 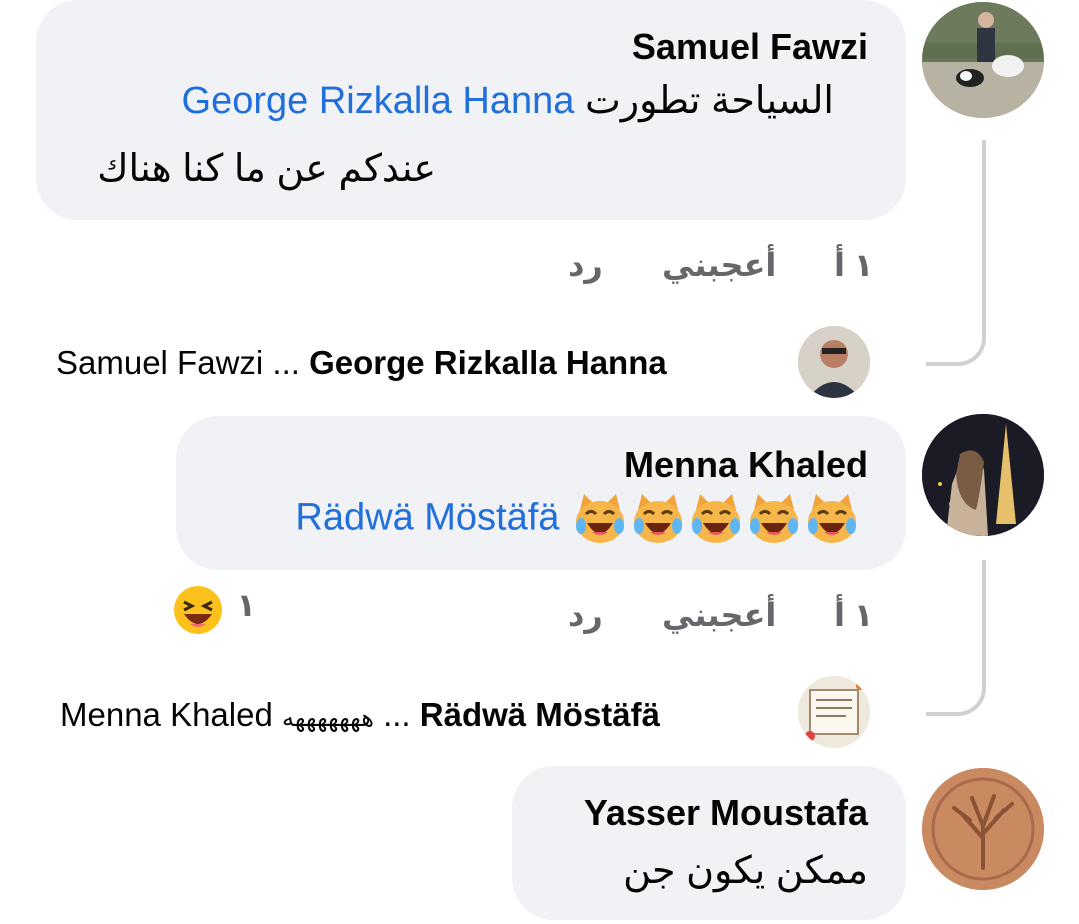 I want to click on comment-author: Menna Khaled, so click(x=746, y=465).